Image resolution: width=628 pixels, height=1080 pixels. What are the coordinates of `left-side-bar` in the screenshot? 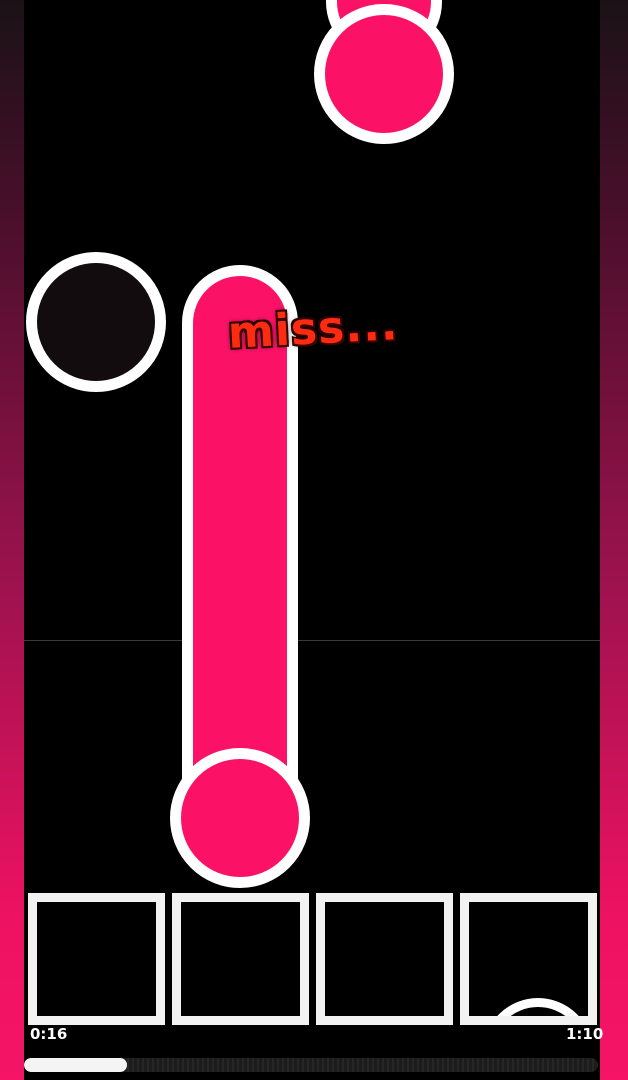 It's located at (12, 540).